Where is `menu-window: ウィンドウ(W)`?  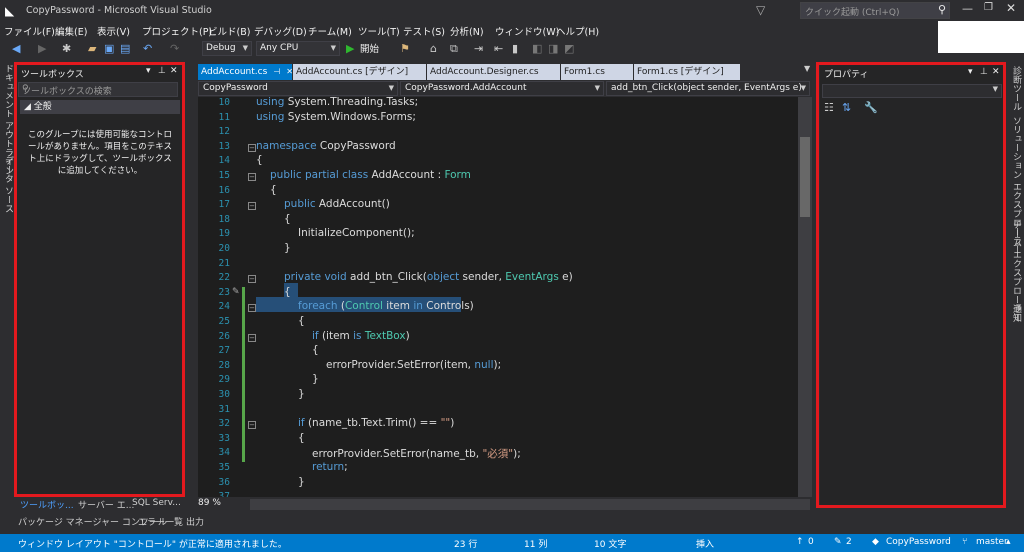
menu-window: ウィンドウ(W) is located at coordinates (527, 31).